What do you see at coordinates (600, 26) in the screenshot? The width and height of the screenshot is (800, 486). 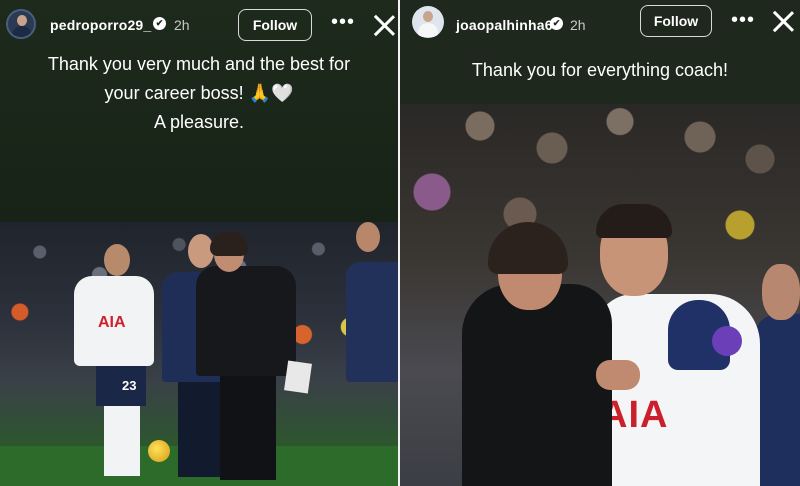 I see `story-header: joaopalhinha6 ✔ 2h Follow •••` at bounding box center [600, 26].